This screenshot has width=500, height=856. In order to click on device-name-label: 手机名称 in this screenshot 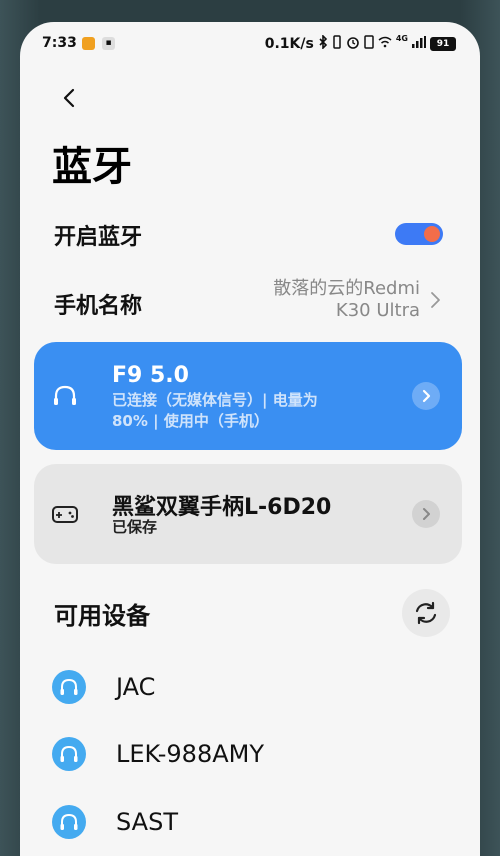, I will do `click(98, 304)`.